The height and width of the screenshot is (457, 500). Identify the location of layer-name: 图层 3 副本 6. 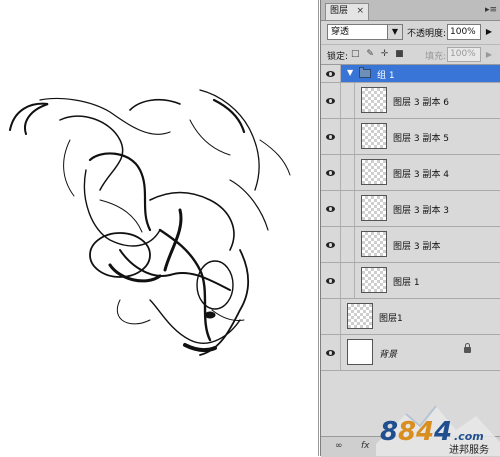
(421, 103).